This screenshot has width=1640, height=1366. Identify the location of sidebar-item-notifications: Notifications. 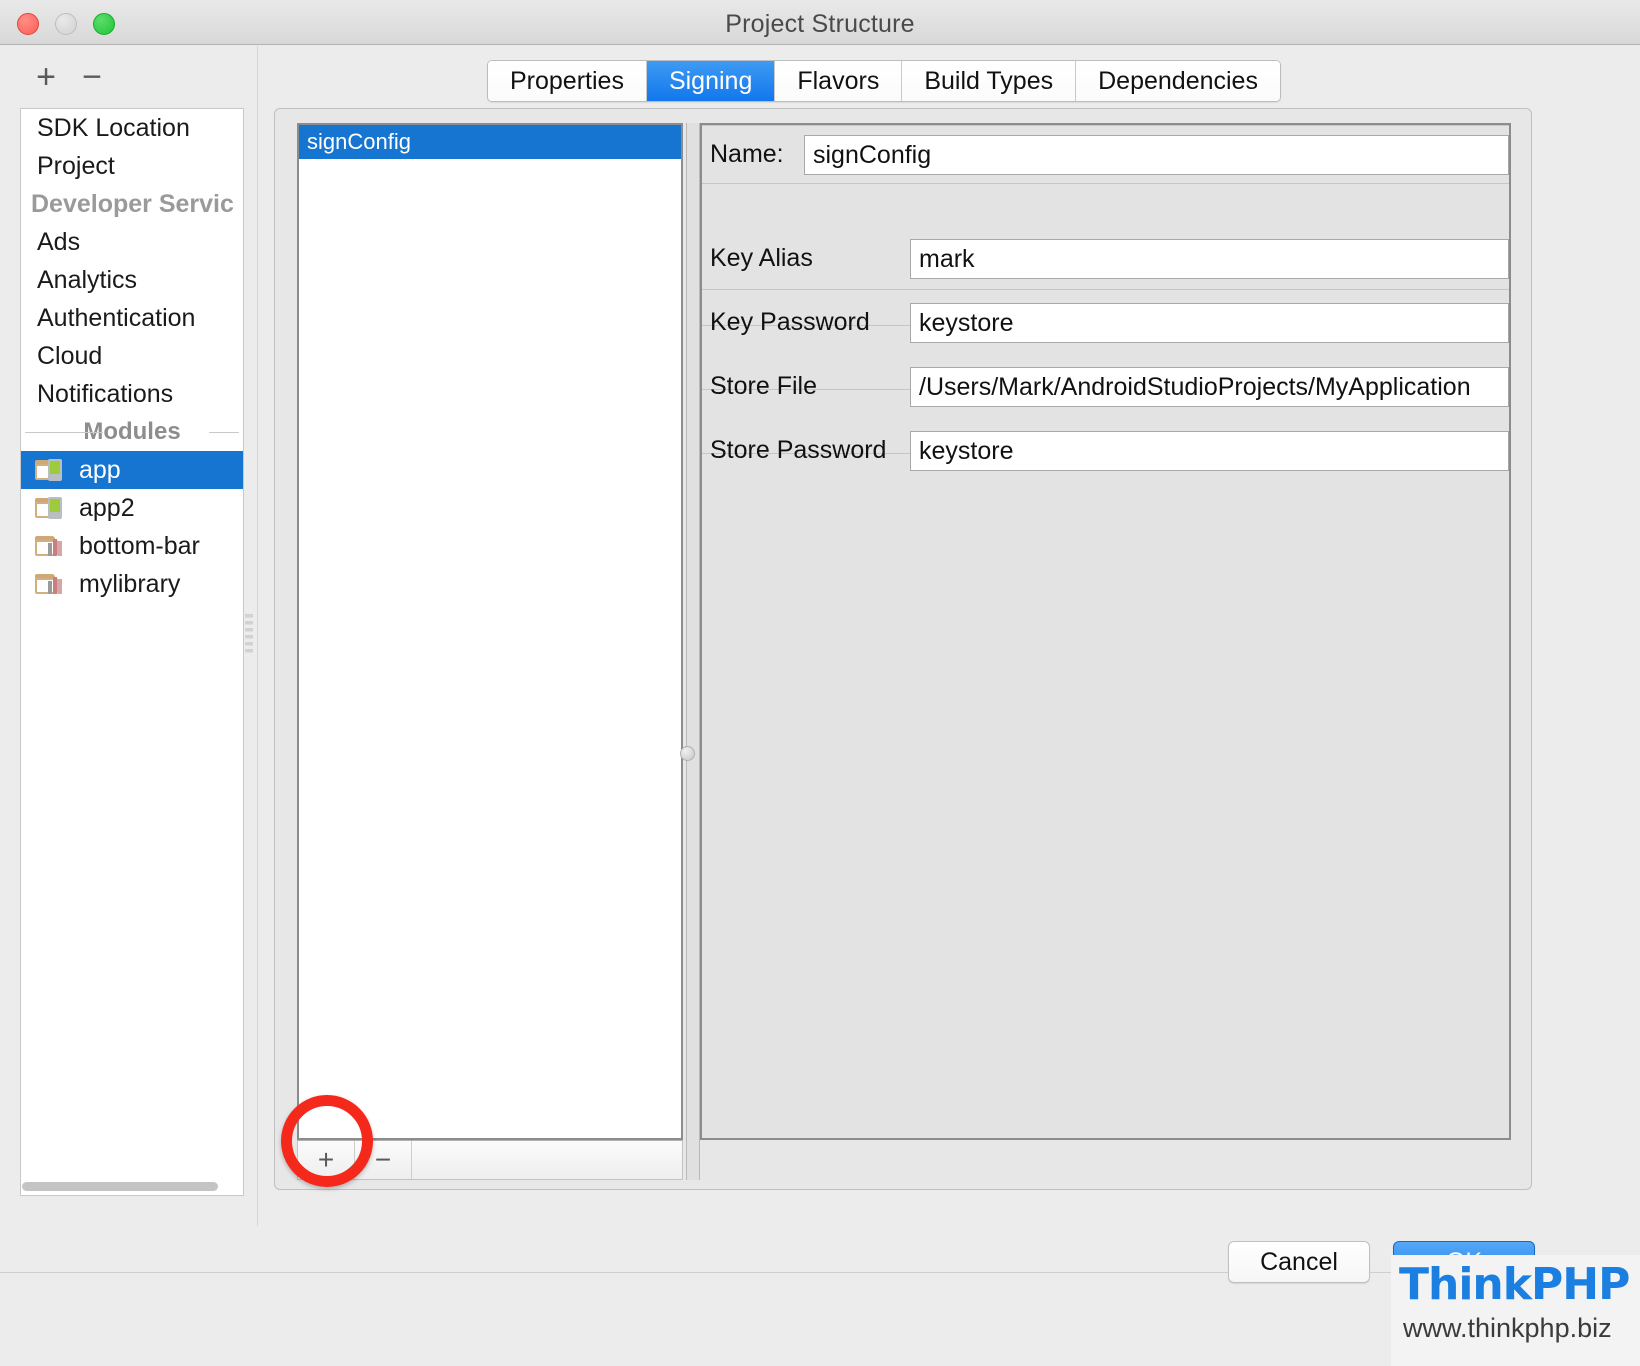
(132, 394).